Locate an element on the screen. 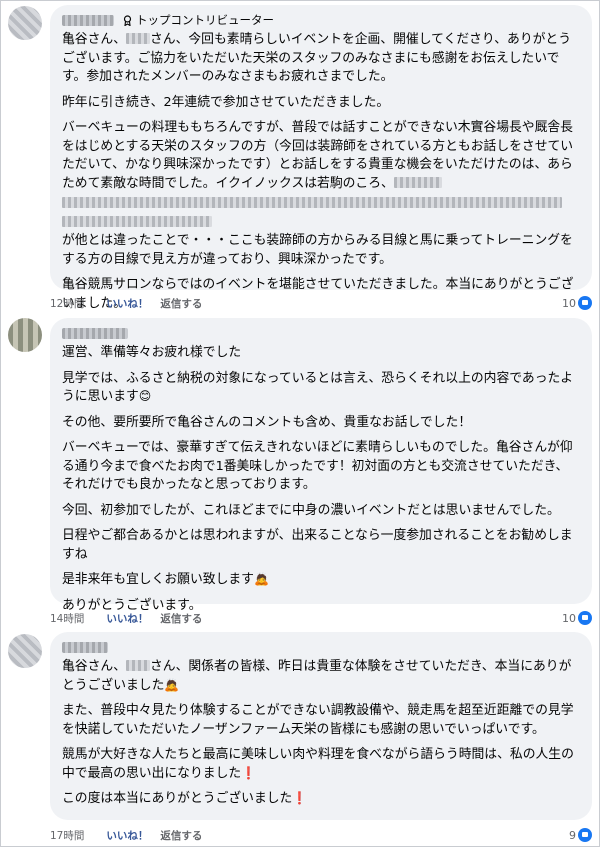  comment-paragraph: 運営、準備等々お疲れ様でした is located at coordinates (321, 353).